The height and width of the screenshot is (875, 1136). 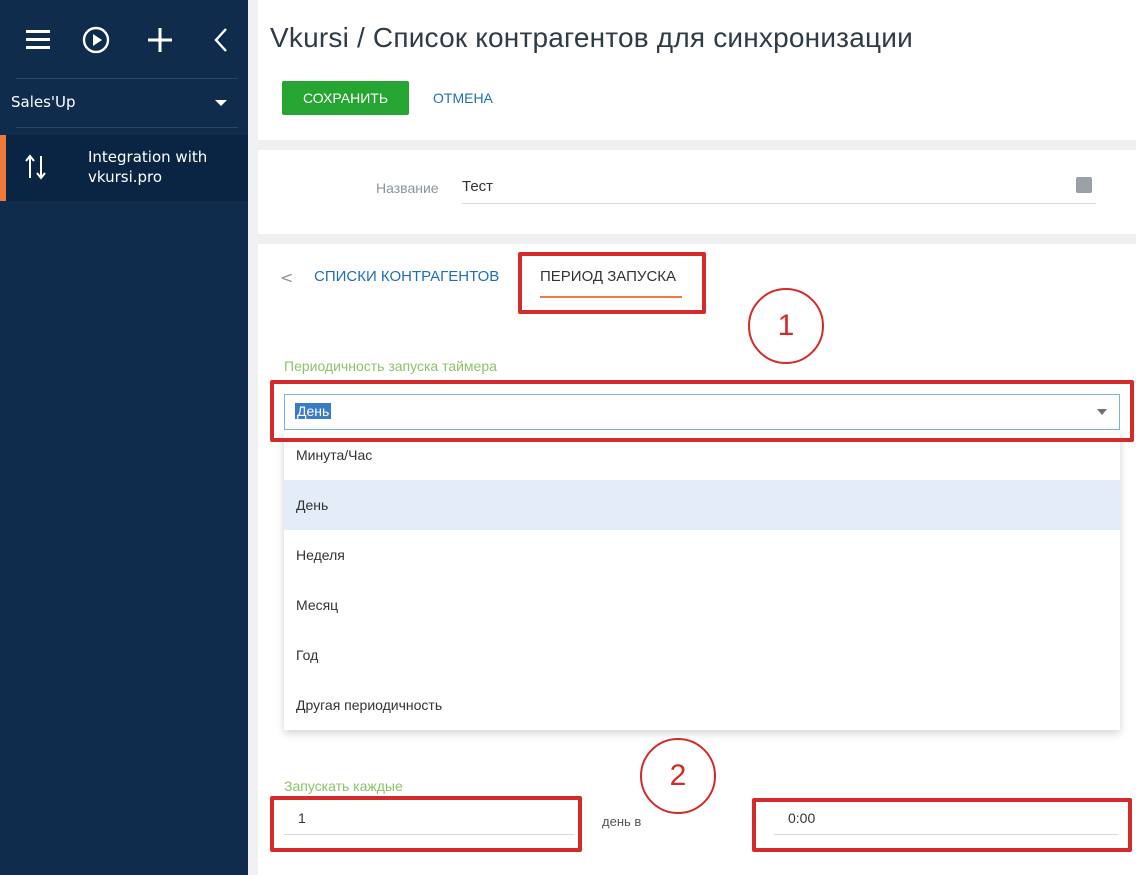 I want to click on name-field: Тест, so click(x=477, y=186).